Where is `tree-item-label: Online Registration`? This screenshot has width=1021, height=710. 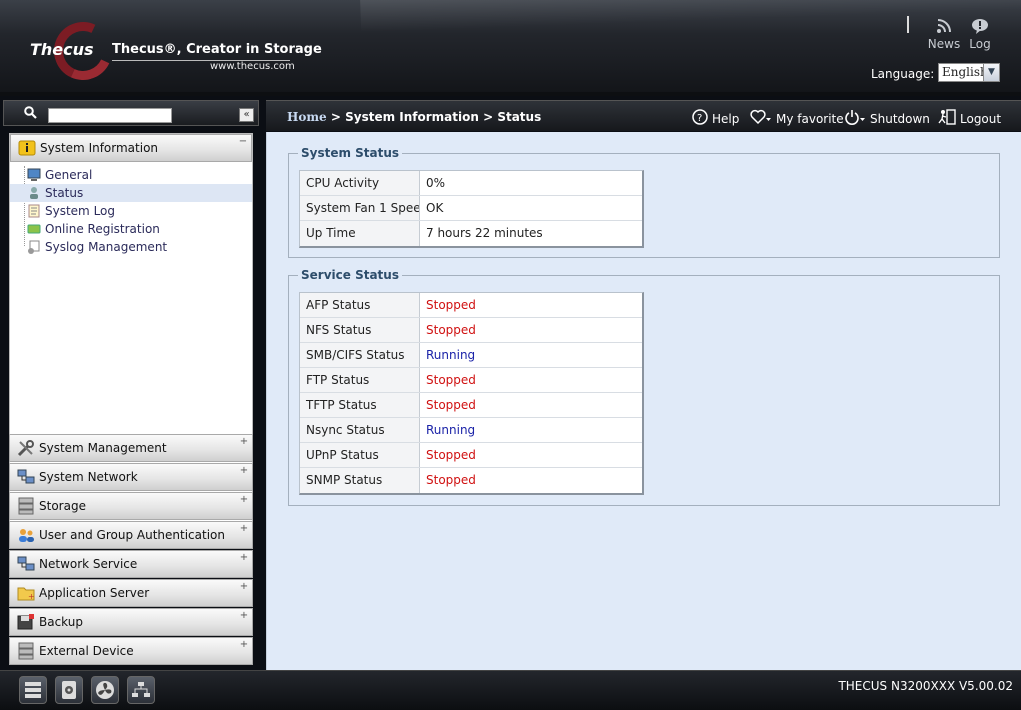
tree-item-label: Online Registration is located at coordinates (102, 229).